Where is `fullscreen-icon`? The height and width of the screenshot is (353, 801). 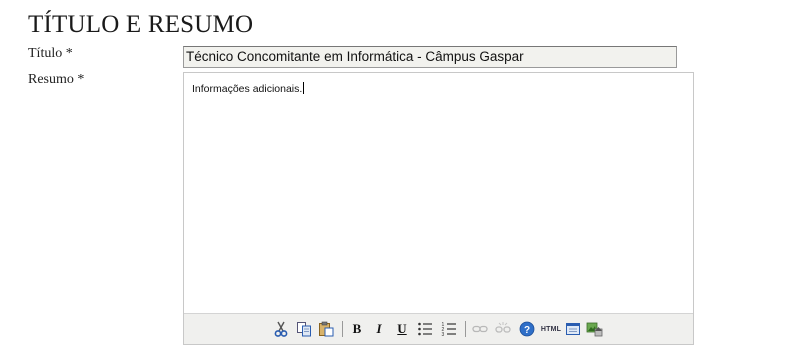
fullscreen-icon is located at coordinates (573, 329).